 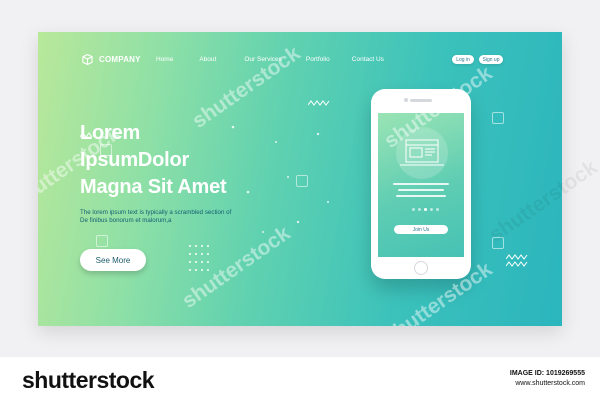 I want to click on logo-text: COMPANY, so click(x=120, y=59).